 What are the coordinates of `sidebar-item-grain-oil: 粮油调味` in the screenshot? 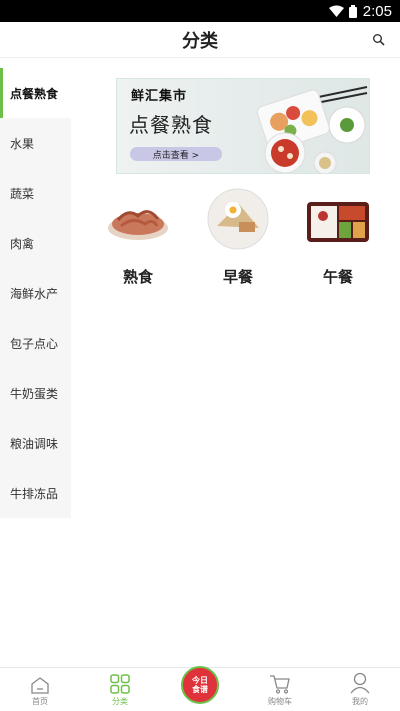 It's located at (35, 443).